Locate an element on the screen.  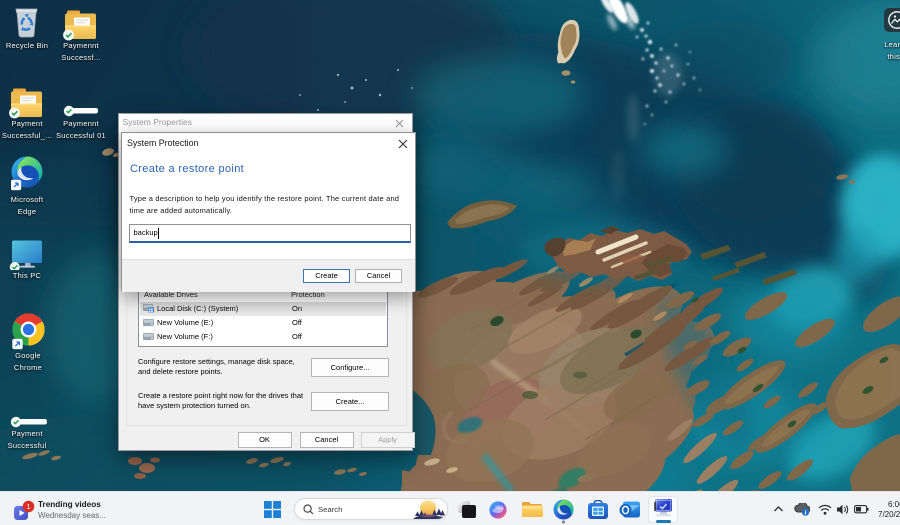
svg-text: 1 is located at coordinates (29, 507).